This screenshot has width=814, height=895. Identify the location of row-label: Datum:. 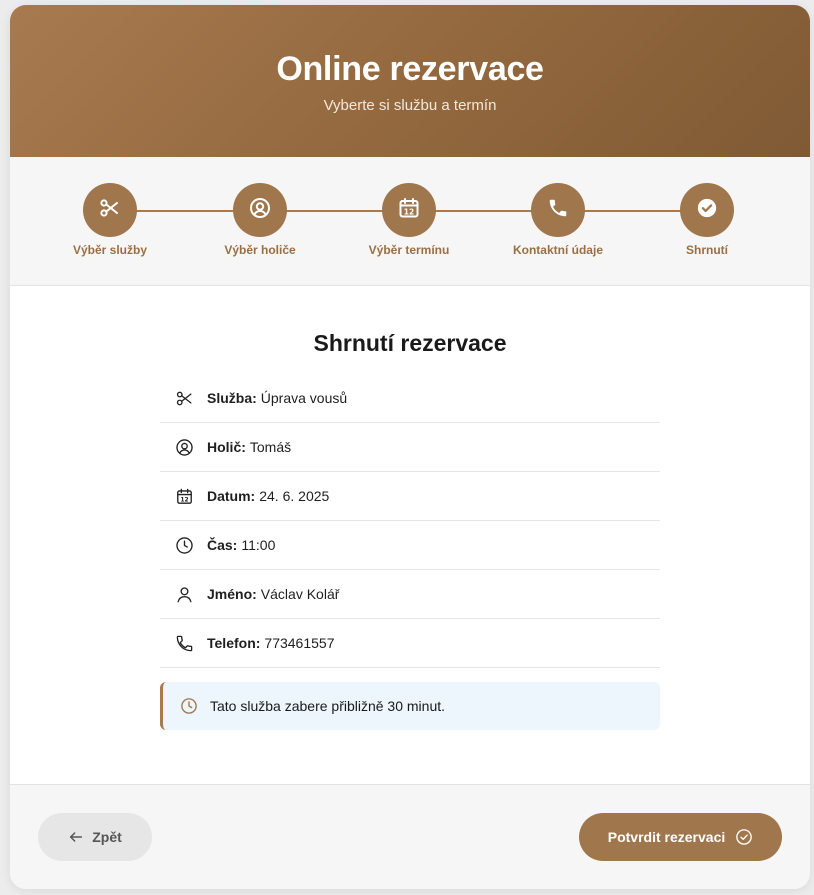
(231, 496).